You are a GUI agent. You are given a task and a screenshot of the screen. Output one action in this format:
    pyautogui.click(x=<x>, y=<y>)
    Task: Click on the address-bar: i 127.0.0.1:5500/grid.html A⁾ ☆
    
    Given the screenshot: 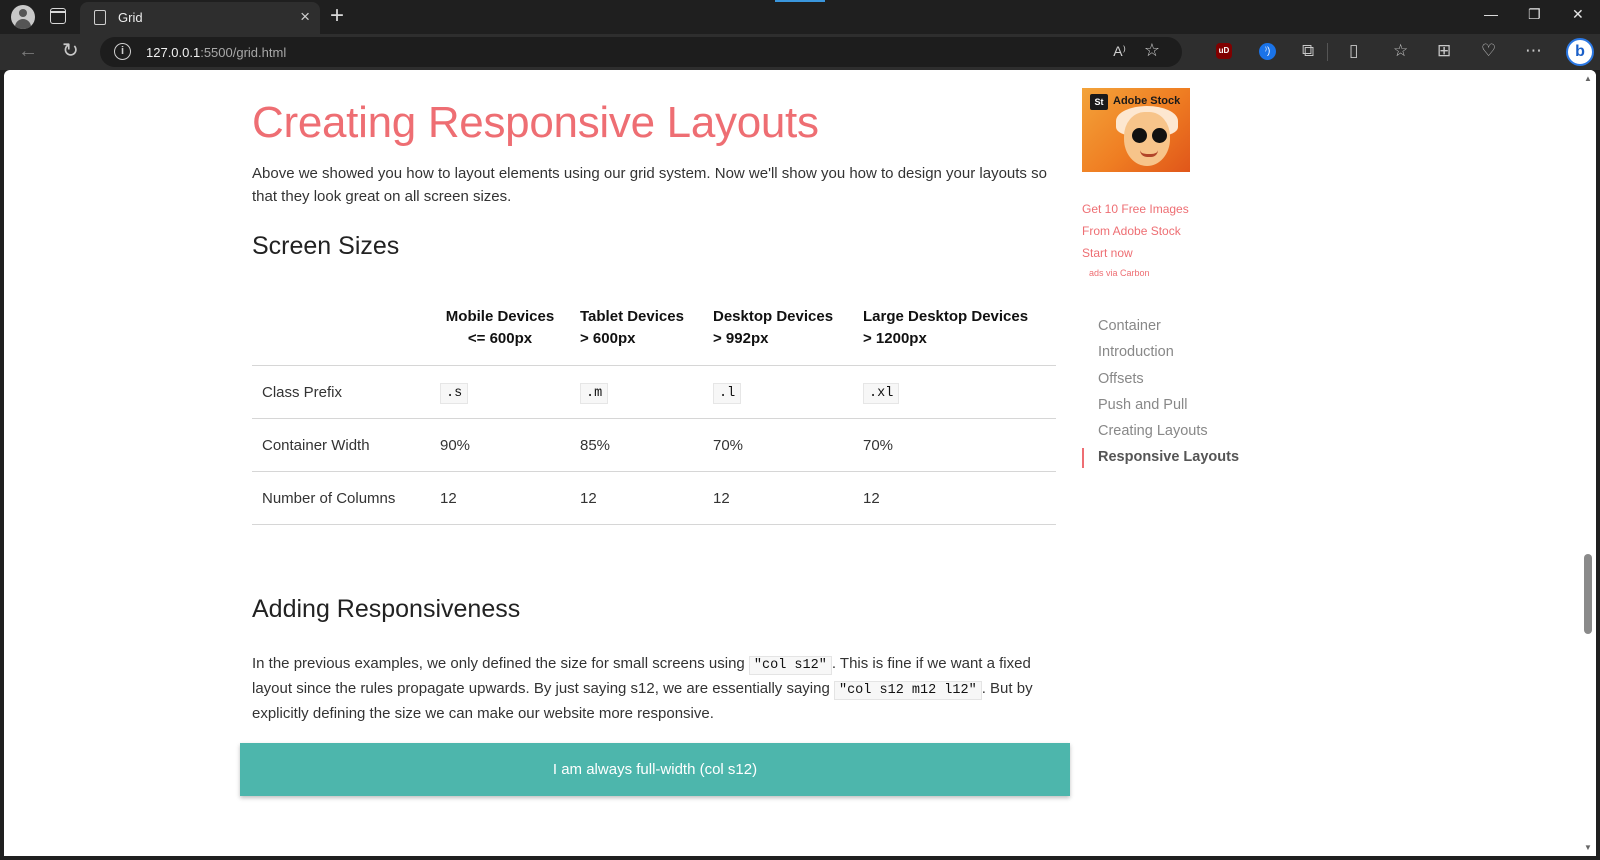 What is the action you would take?
    pyautogui.click(x=641, y=52)
    